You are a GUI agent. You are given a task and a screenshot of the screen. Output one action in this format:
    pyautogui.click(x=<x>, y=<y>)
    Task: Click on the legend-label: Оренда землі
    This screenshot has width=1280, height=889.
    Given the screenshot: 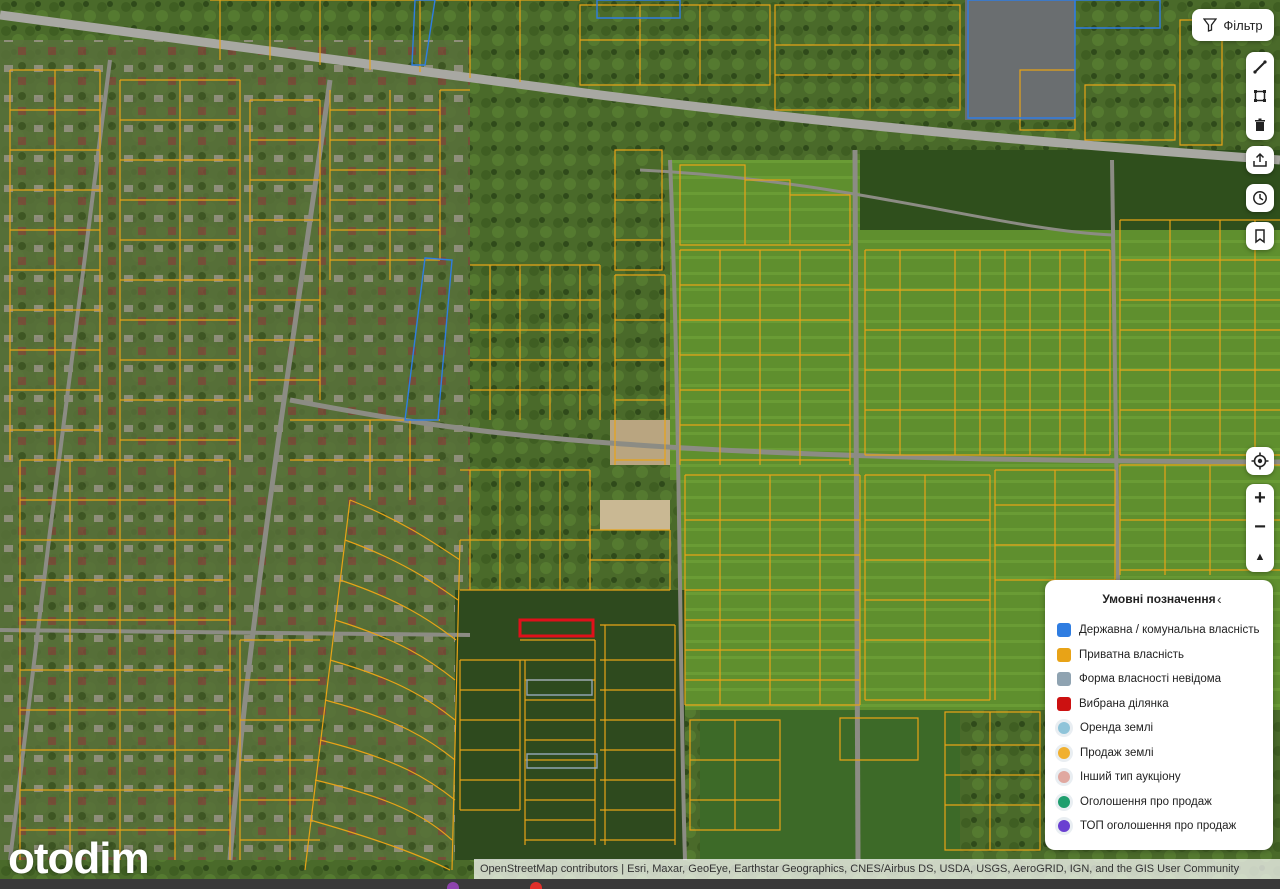 What is the action you would take?
    pyautogui.click(x=1117, y=728)
    